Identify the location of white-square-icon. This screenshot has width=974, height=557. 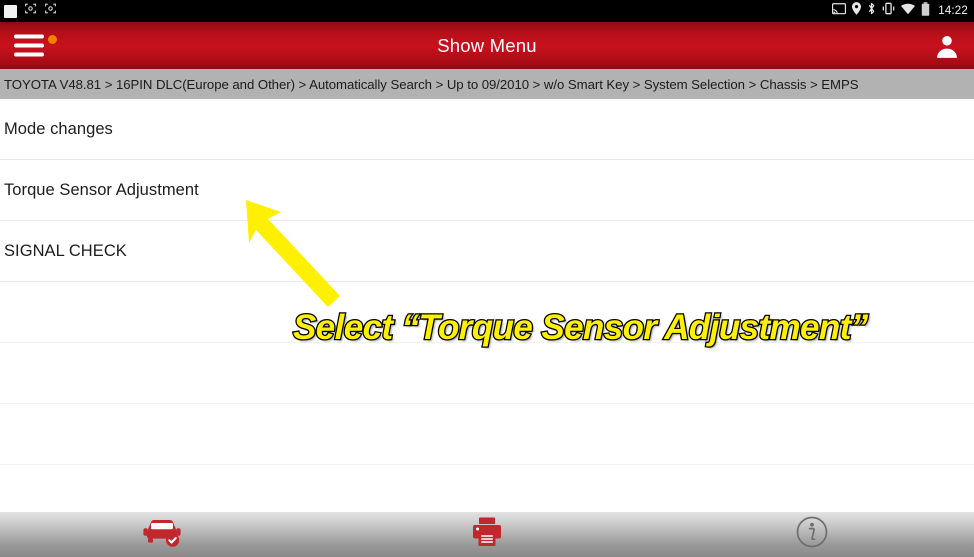
(10, 11).